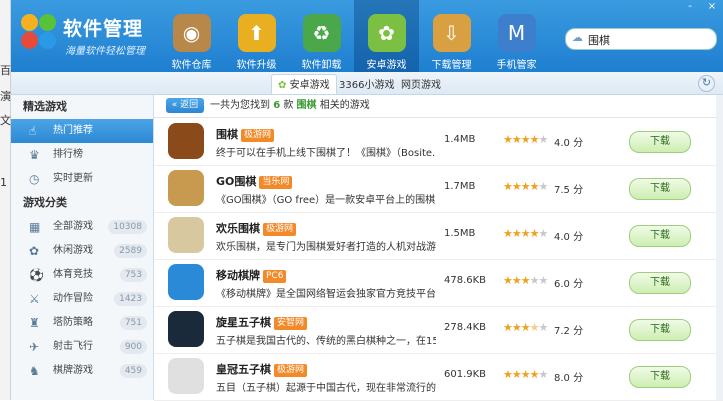  What do you see at coordinates (451, 65) in the screenshot?
I see `nav-label: 下载管理` at bounding box center [451, 65].